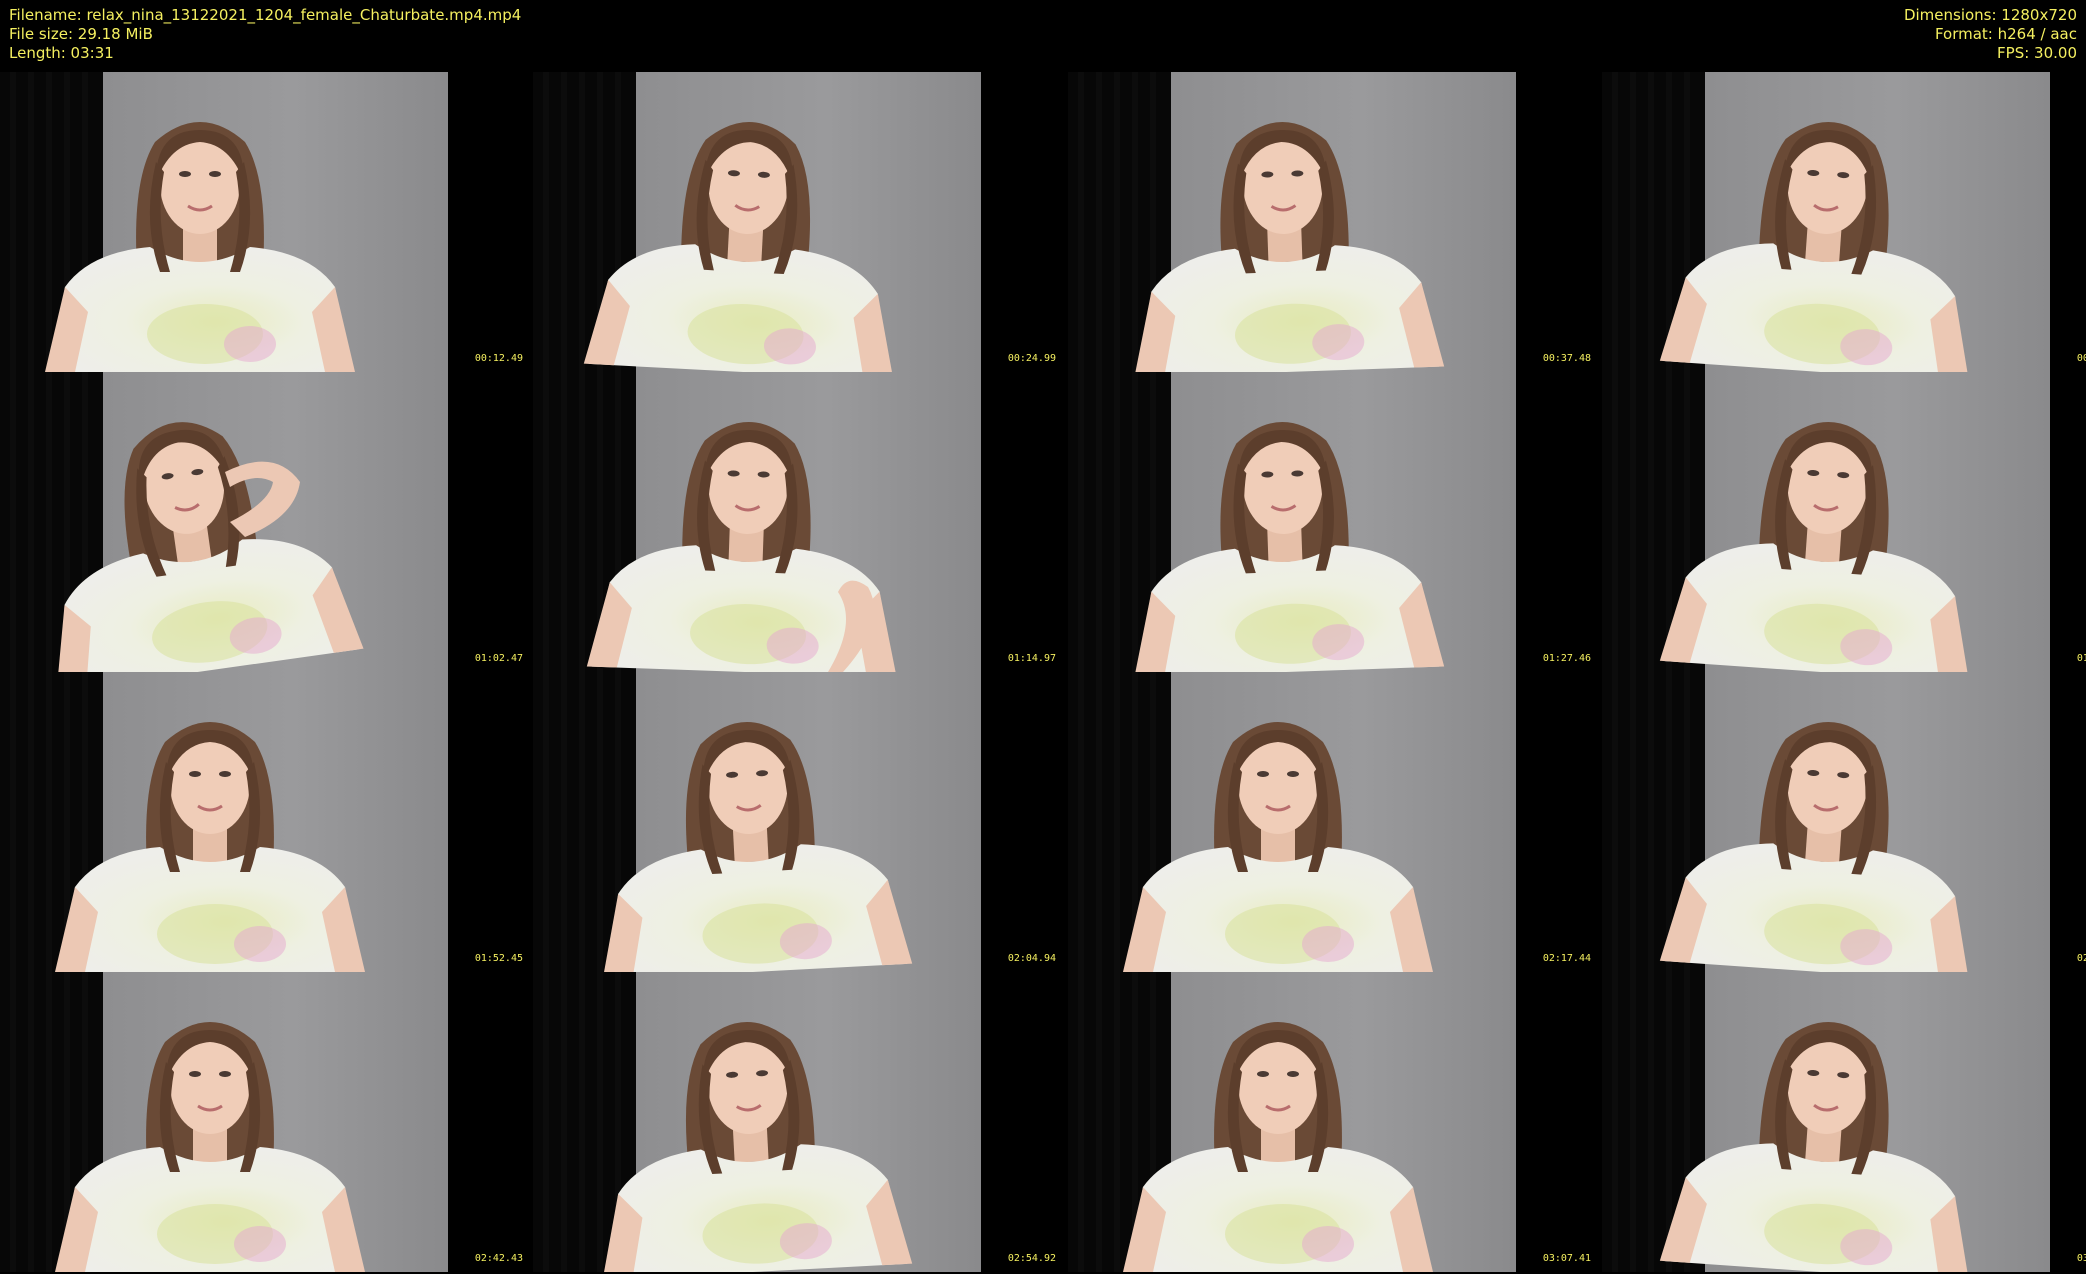  I want to click on frame-timestamp: 02:04.94, so click(1031, 958).